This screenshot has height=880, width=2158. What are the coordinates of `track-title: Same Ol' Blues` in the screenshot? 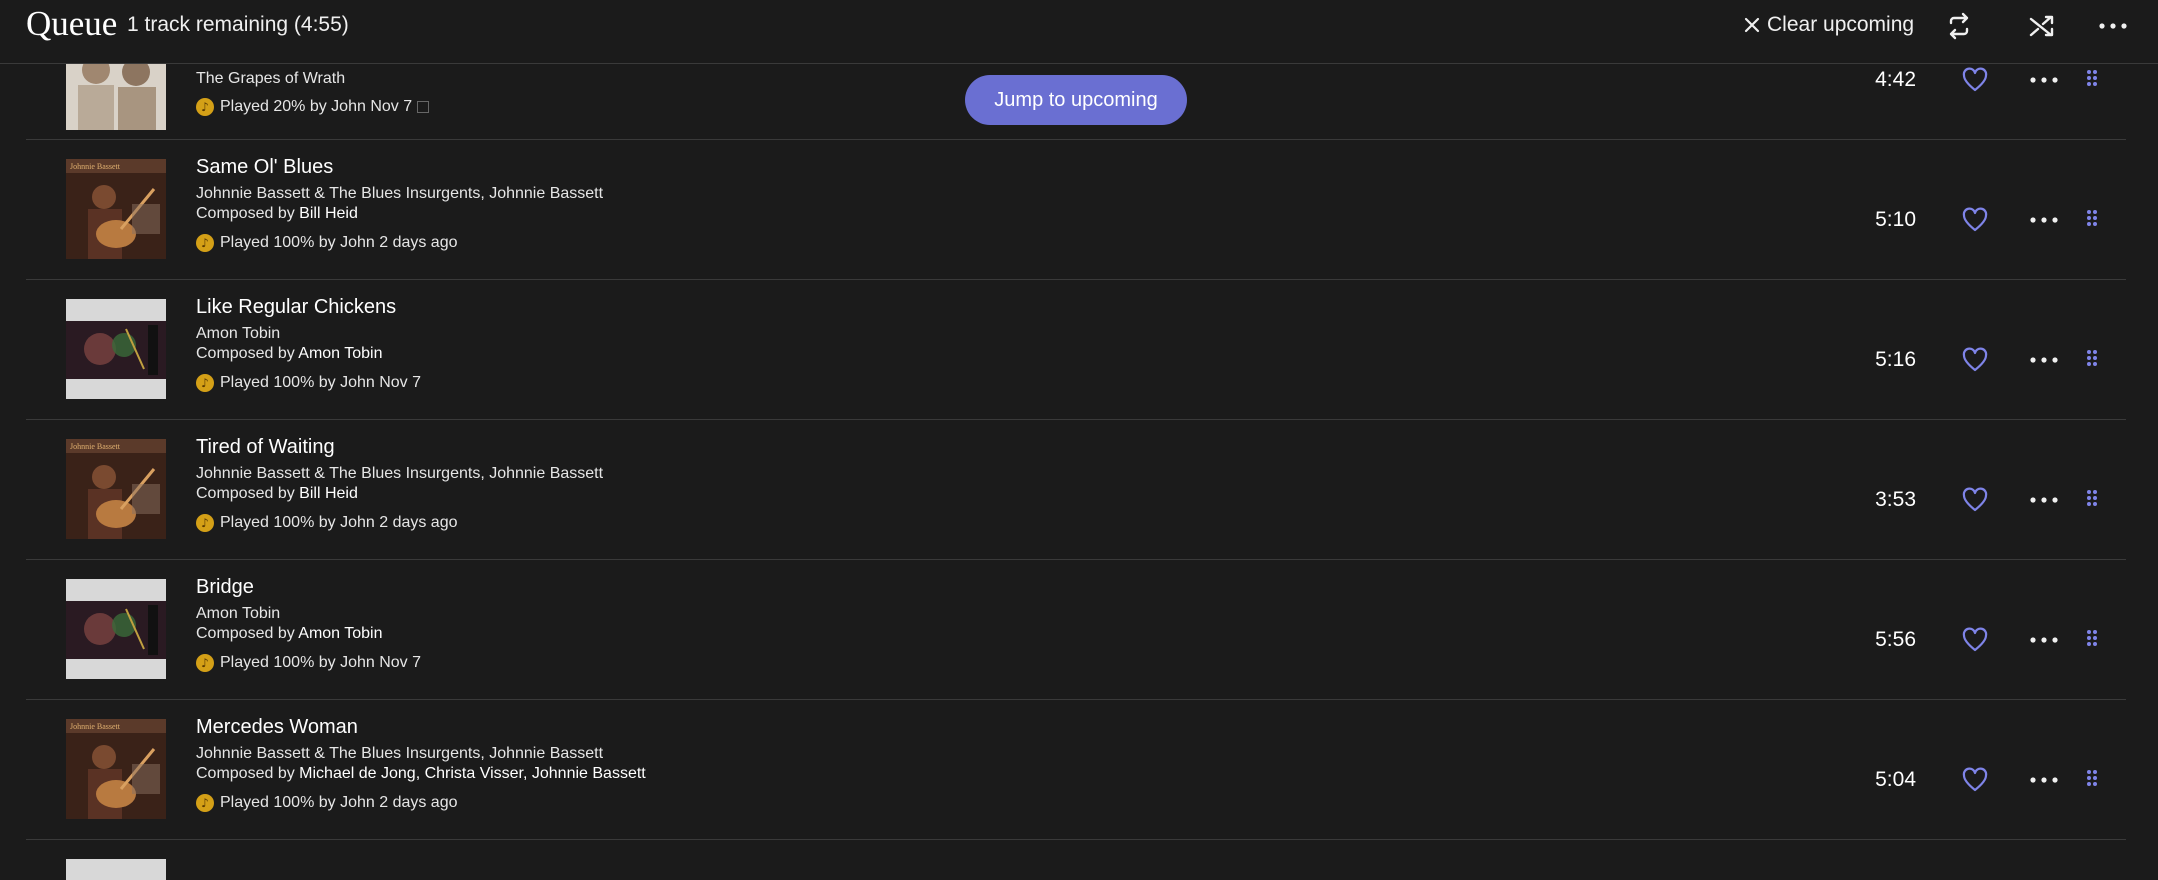 It's located at (264, 167).